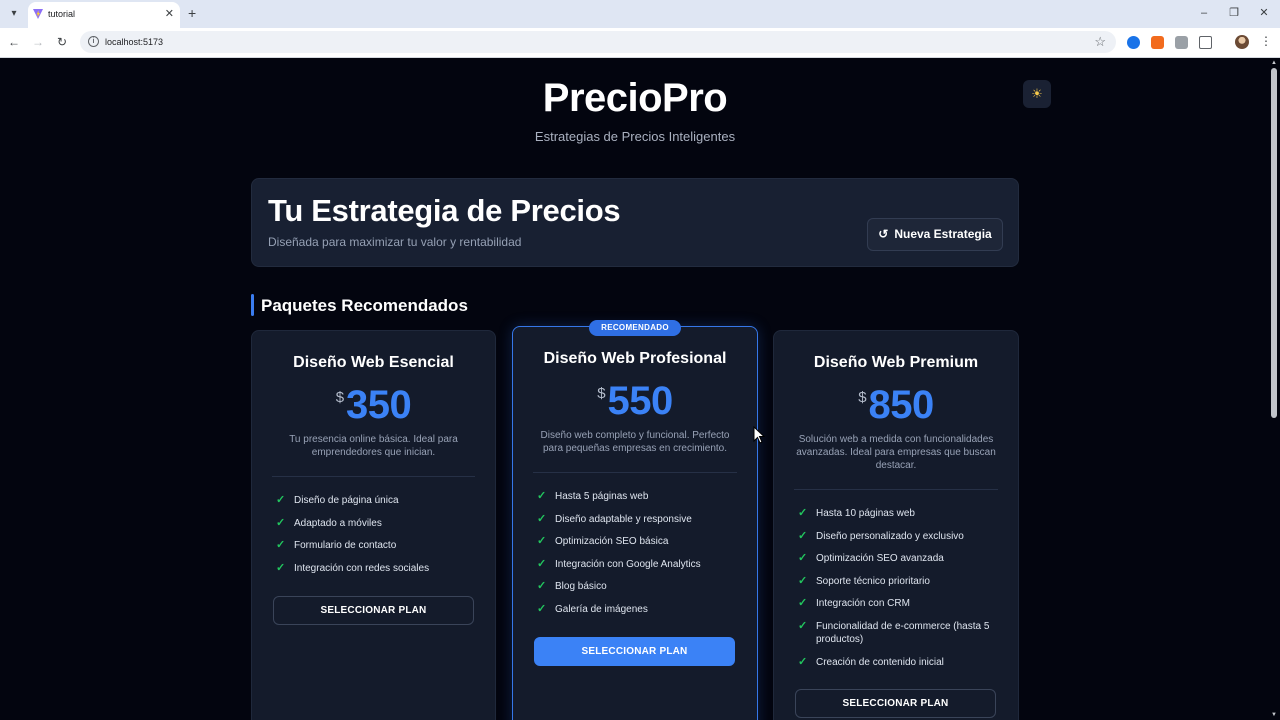  Describe the element at coordinates (759, 435) in the screenshot. I see `mouse-cursor-icon` at that location.